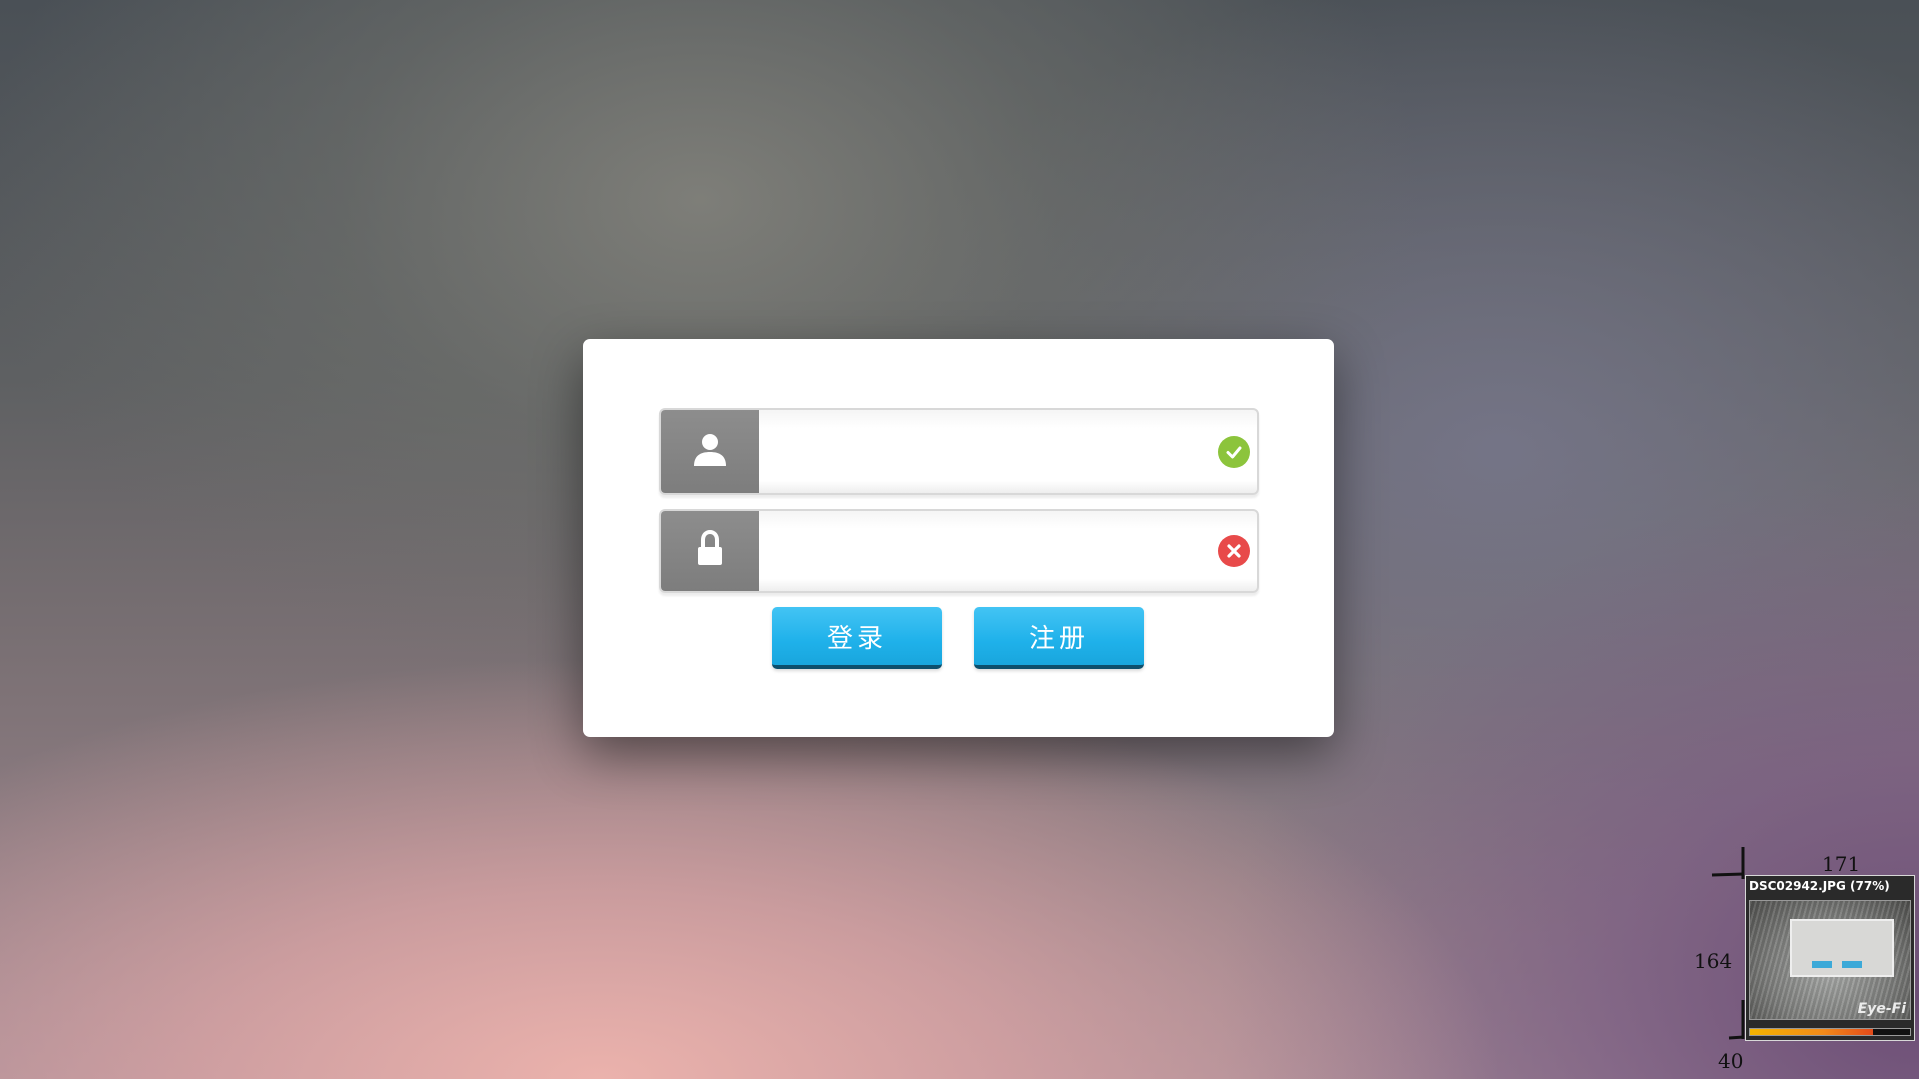  What do you see at coordinates (1234, 451) in the screenshot?
I see `check-circle-icon` at bounding box center [1234, 451].